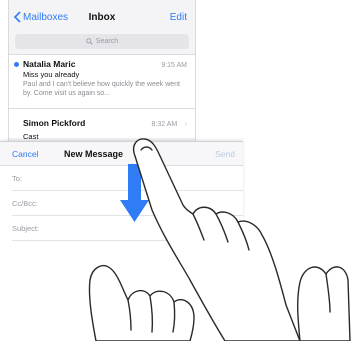 The image size is (352, 342). What do you see at coordinates (26, 228) in the screenshot?
I see `subject-label: Subject:` at bounding box center [26, 228].